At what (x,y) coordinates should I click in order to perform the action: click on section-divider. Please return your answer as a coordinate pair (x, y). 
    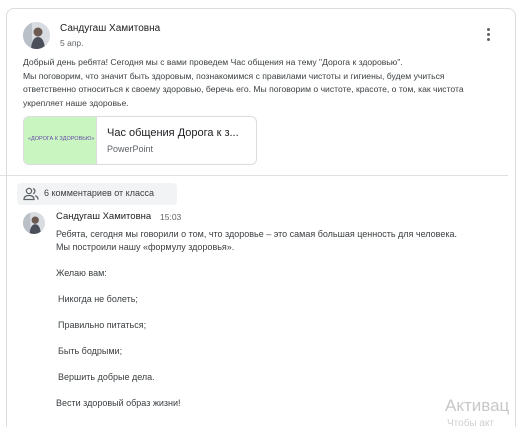
    Looking at the image, I should click on (254, 175).